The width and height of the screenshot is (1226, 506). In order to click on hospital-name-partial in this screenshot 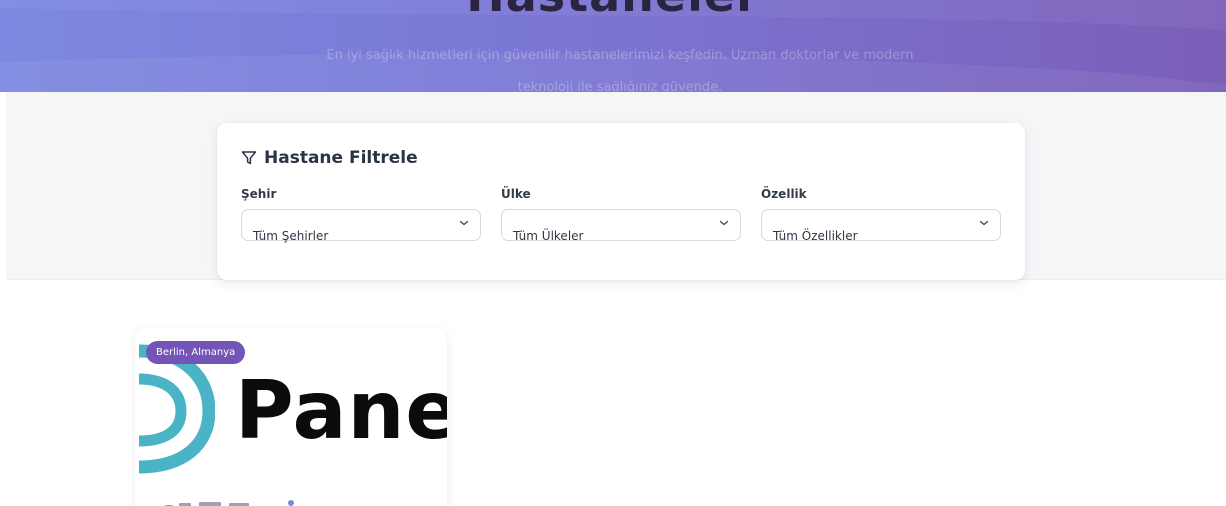, I will do `click(229, 503)`.